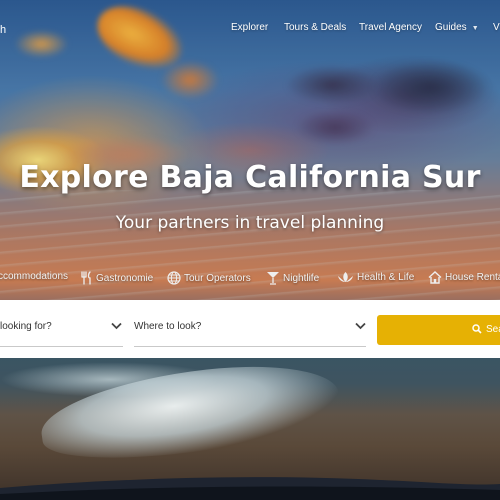 This screenshot has height=500, width=500. I want to click on category-accommodations: ccommodations, so click(34, 276).